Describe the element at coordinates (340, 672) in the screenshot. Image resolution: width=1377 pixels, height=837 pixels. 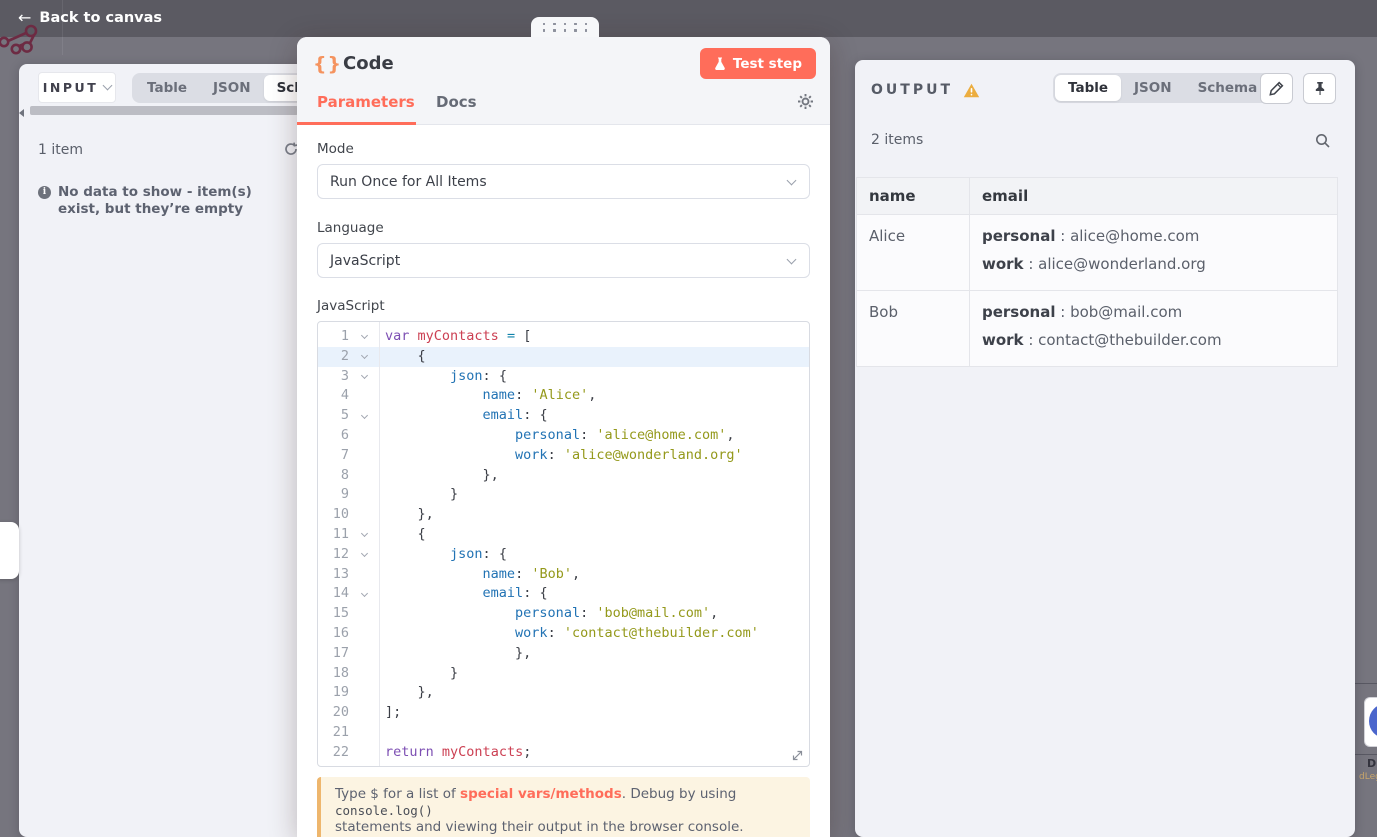
I see `line-number: 18` at that location.